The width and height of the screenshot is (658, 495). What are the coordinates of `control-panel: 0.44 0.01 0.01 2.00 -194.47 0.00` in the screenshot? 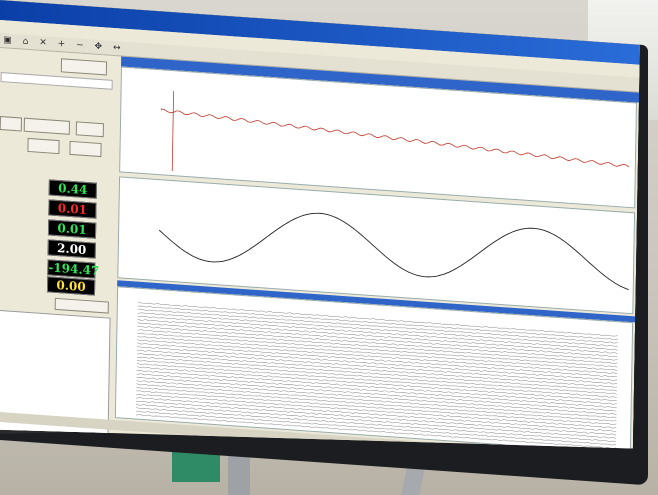 It's located at (58, 243).